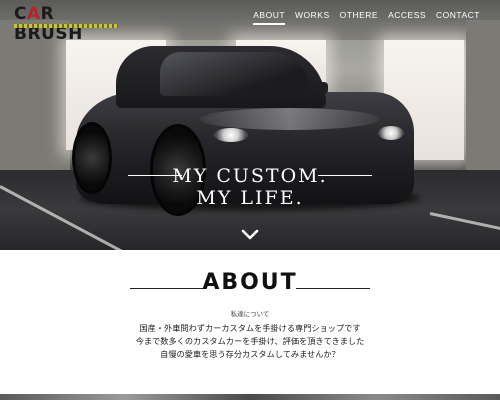 The height and width of the screenshot is (400, 500). Describe the element at coordinates (250, 328) in the screenshot. I see `about-body-line: 国産・外車問わずカーカスタムを手掛ける専門ショップです` at that location.